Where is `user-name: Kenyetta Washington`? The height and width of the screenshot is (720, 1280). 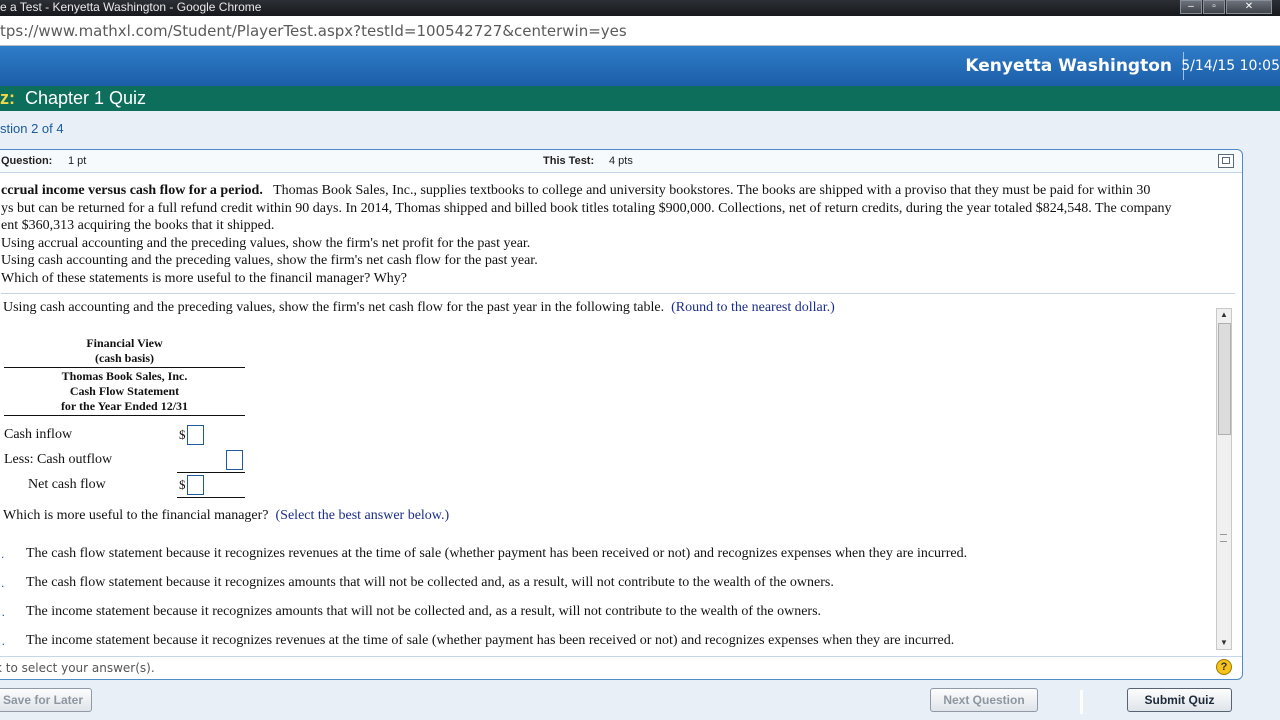 user-name: Kenyetta Washington is located at coordinates (1068, 66).